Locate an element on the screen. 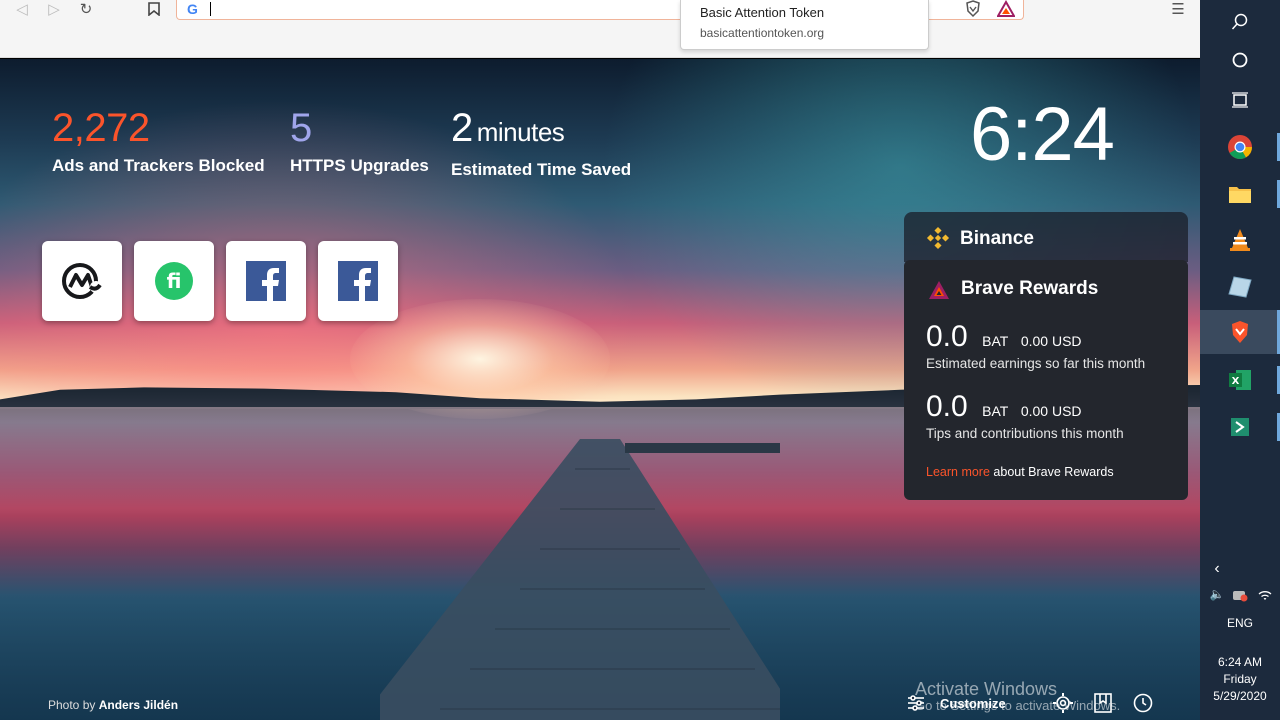  forward-icon: ▷ is located at coordinates (54, 9).